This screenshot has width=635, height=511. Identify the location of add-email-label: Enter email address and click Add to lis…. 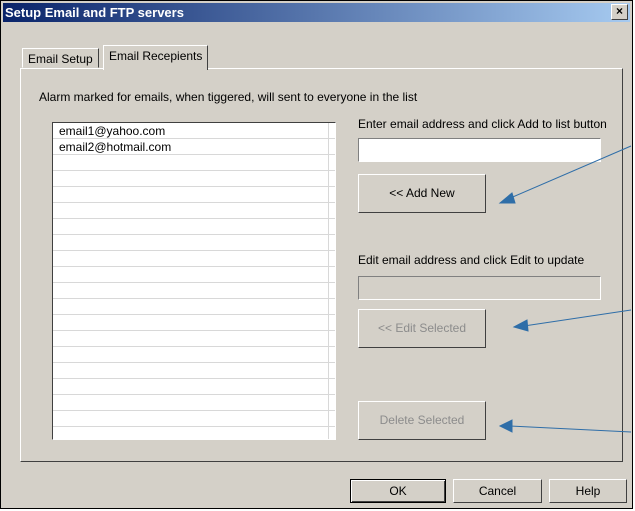
(482, 124).